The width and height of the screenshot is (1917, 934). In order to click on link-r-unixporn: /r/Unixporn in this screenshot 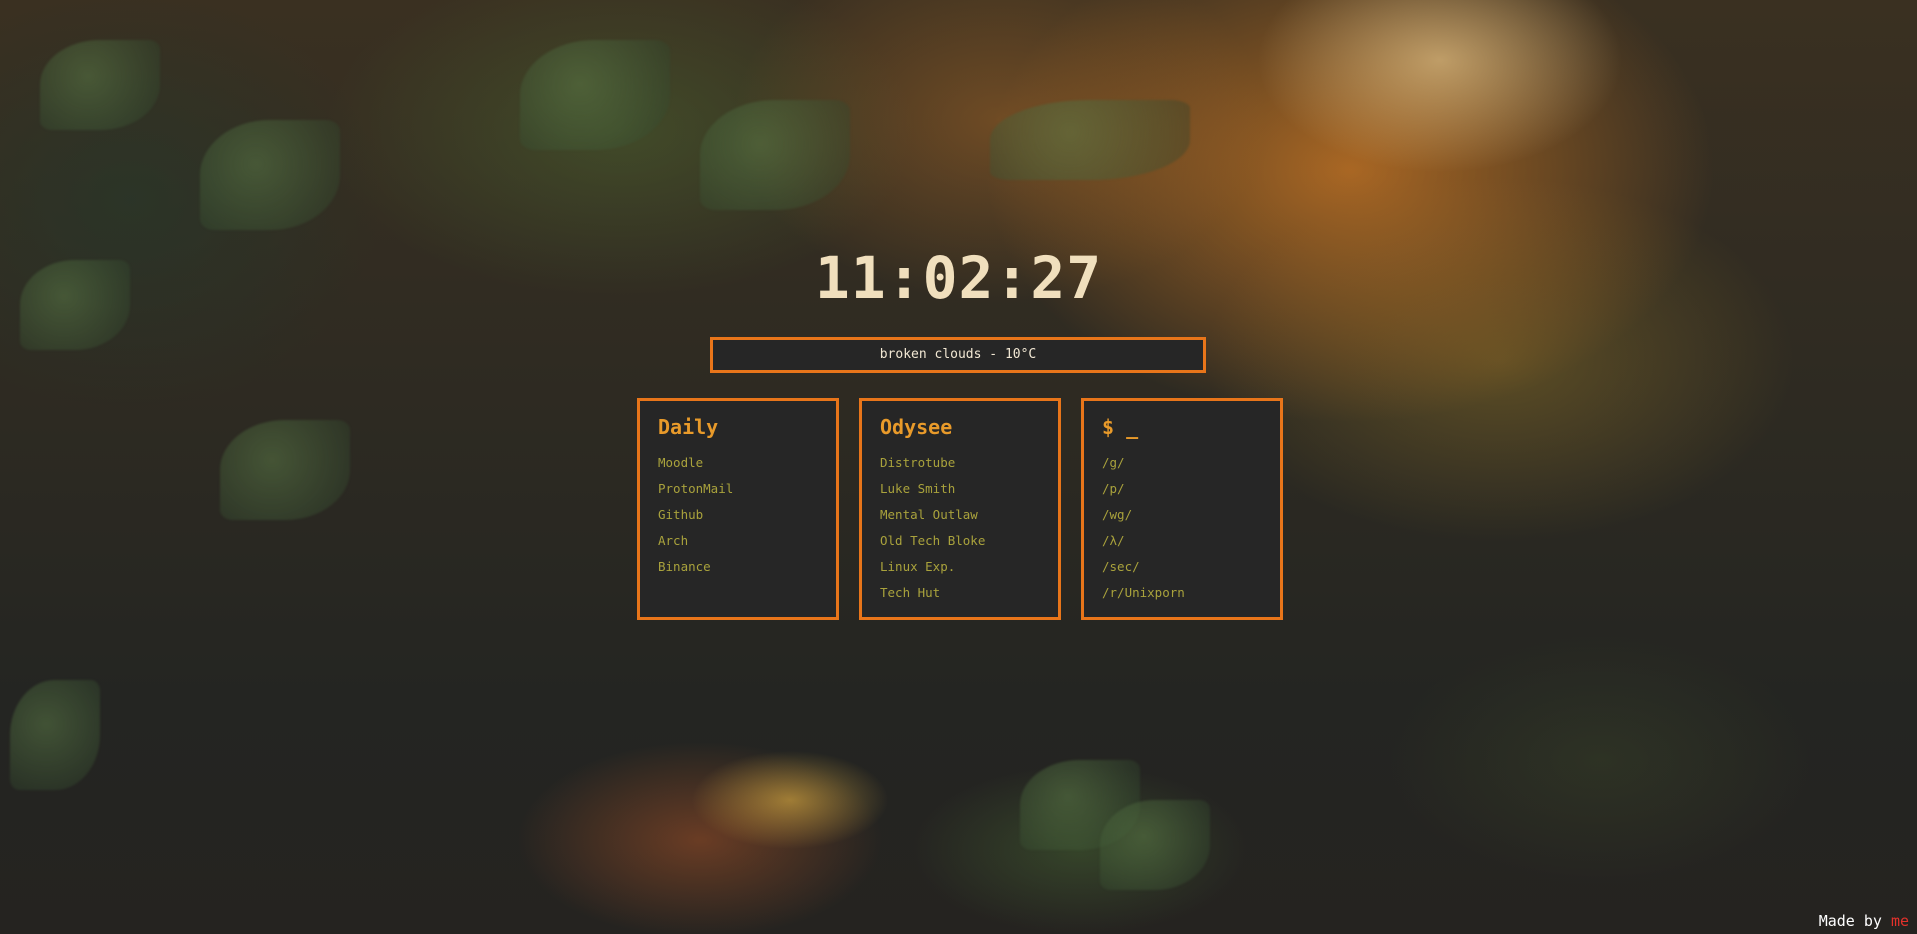, I will do `click(1191, 593)`.